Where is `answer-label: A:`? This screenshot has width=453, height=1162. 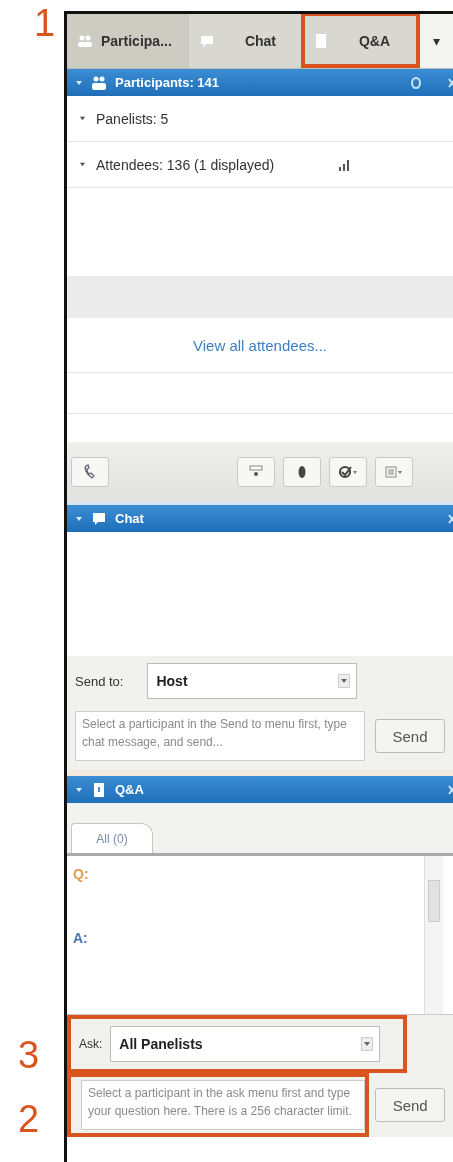 answer-label: A: is located at coordinates (80, 938).